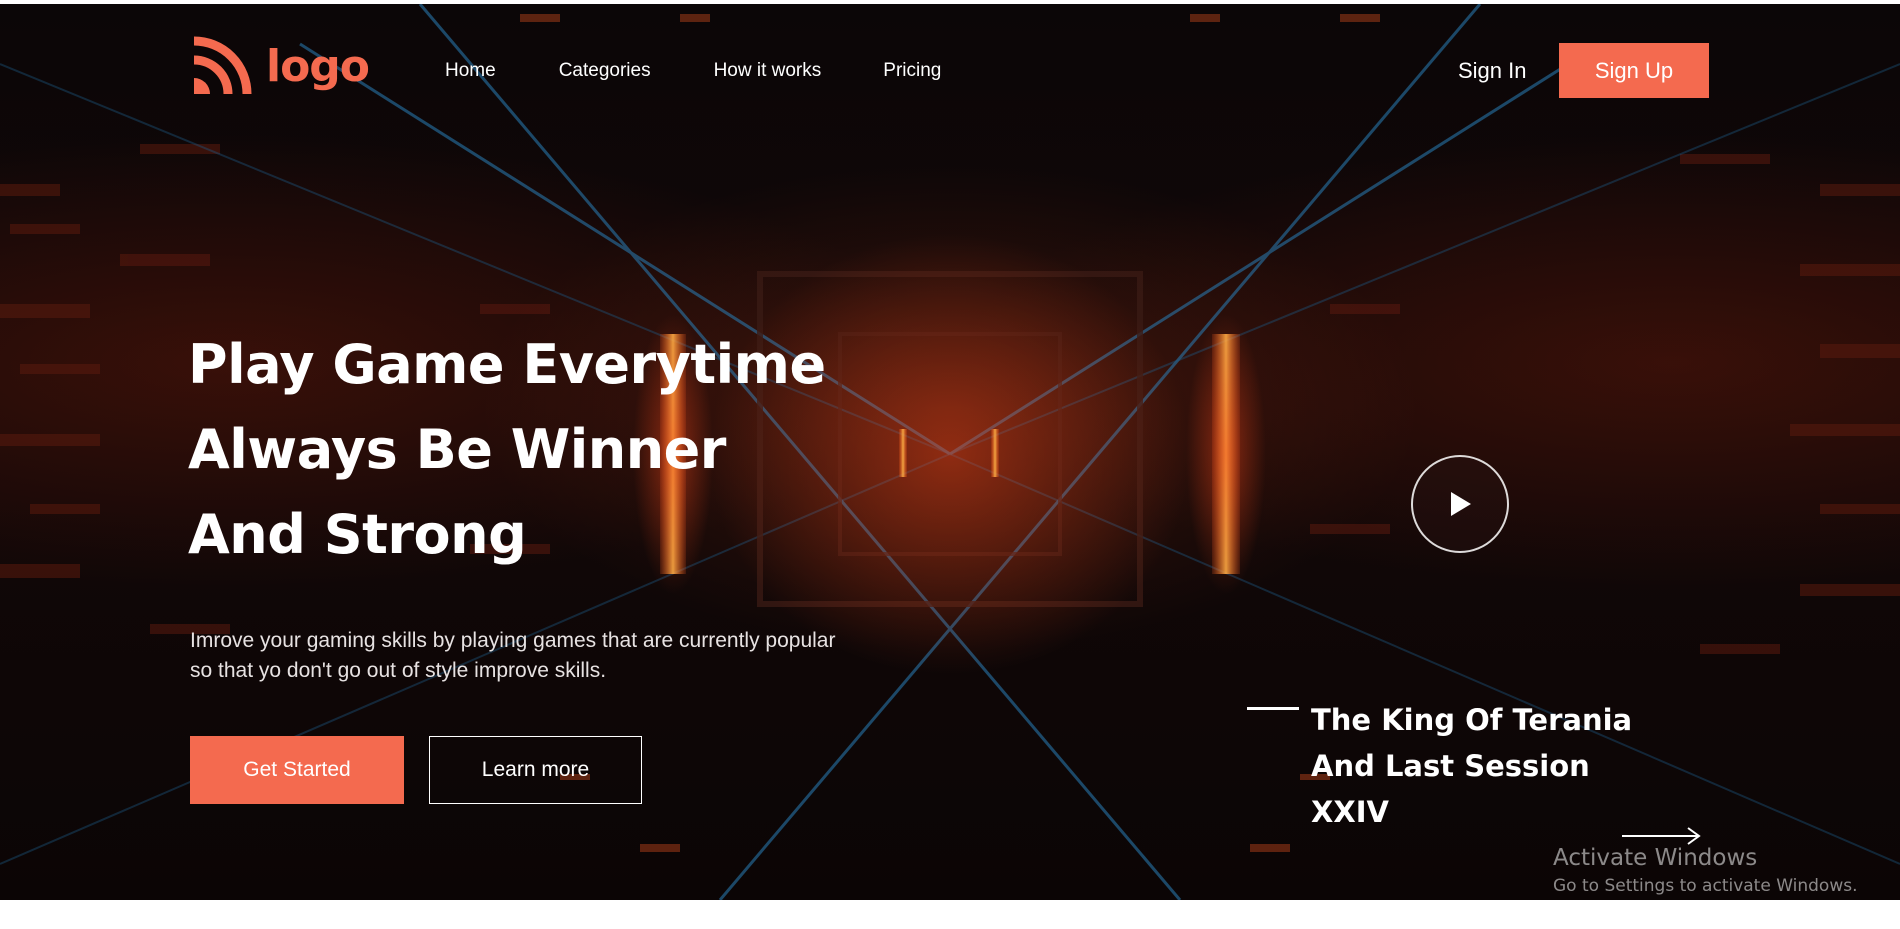 The height and width of the screenshot is (929, 1900). I want to click on watermark-subtitle: Go to Settings to activate Windows., so click(1705, 886).